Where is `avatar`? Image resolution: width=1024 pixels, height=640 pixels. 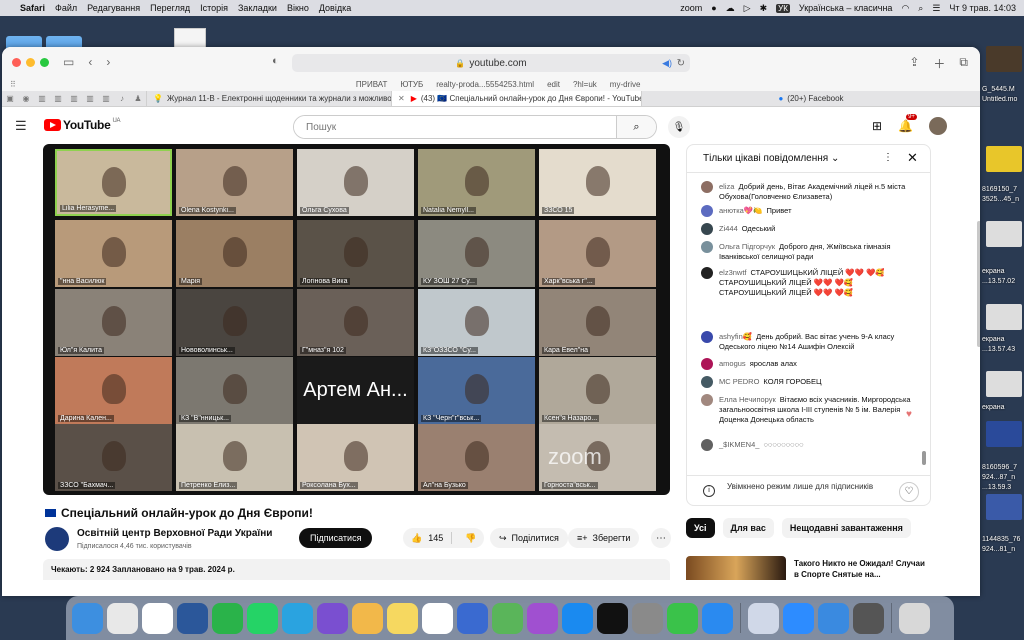
avatar is located at coordinates (938, 126).